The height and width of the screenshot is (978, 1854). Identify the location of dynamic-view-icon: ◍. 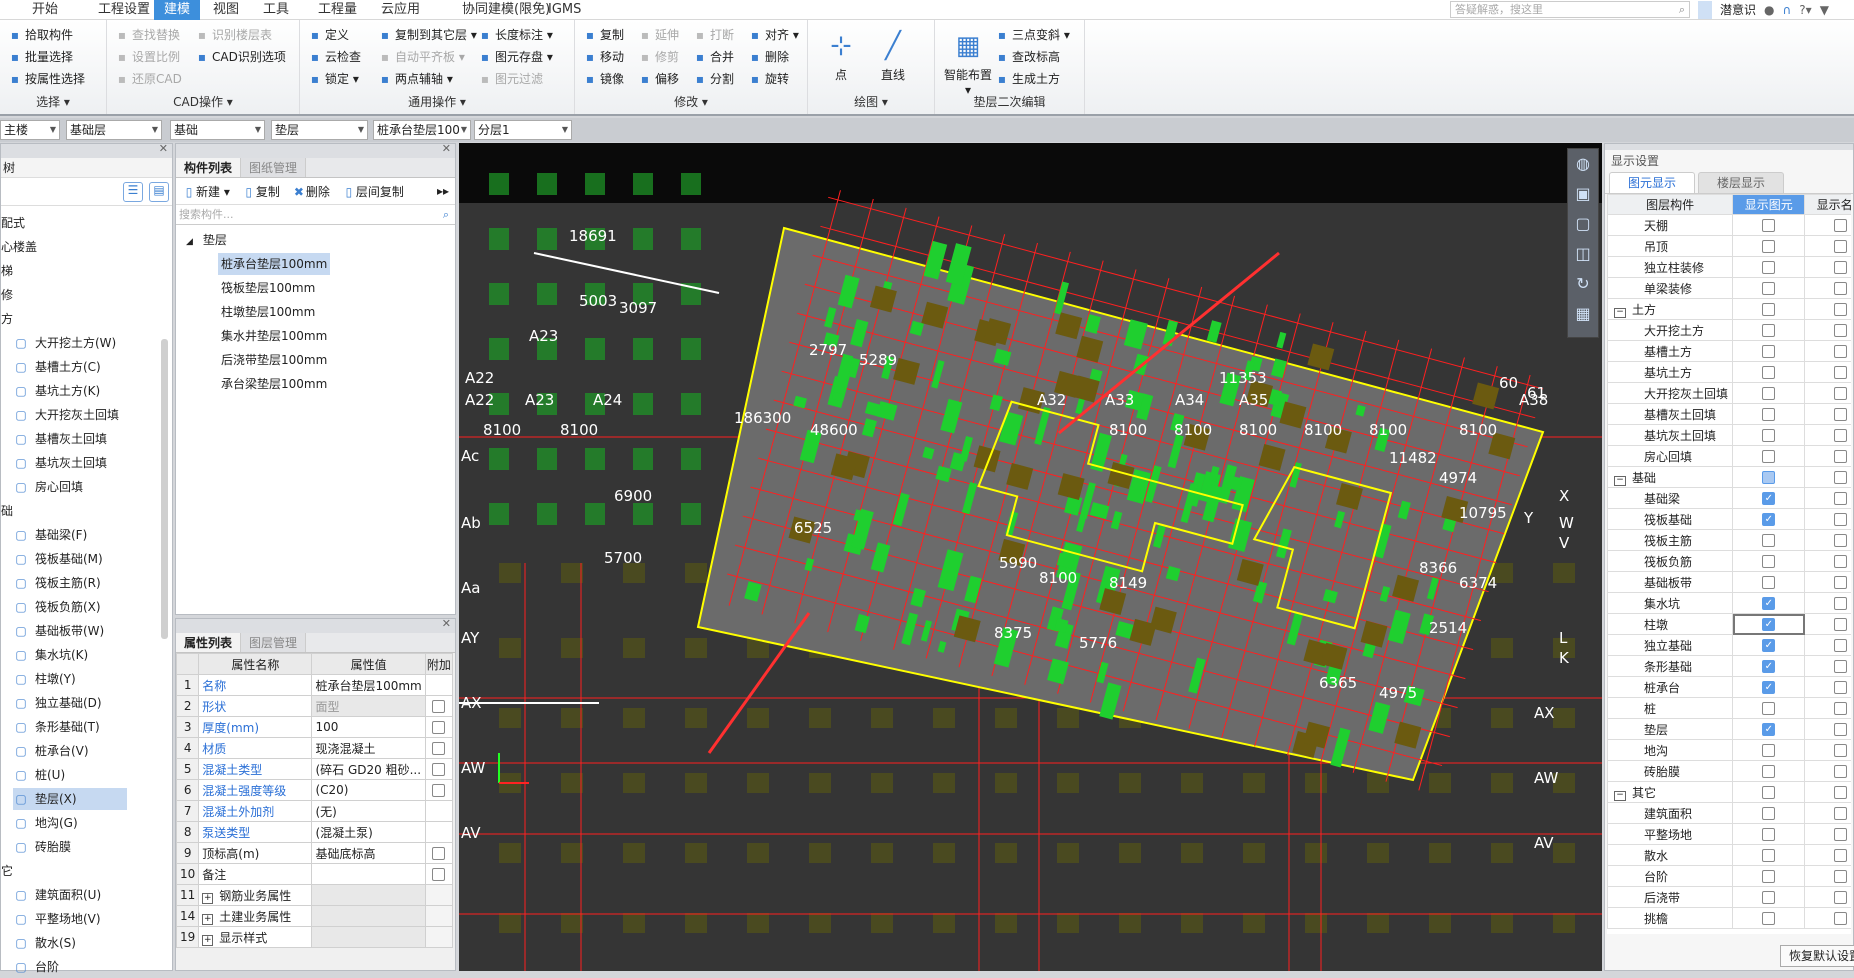
(1583, 164).